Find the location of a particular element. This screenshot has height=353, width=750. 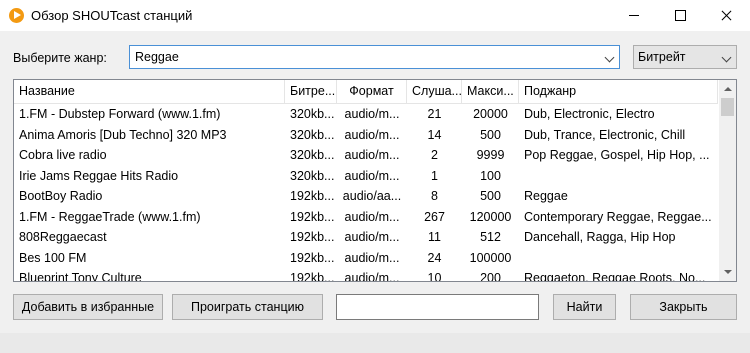

search-input is located at coordinates (437, 307).